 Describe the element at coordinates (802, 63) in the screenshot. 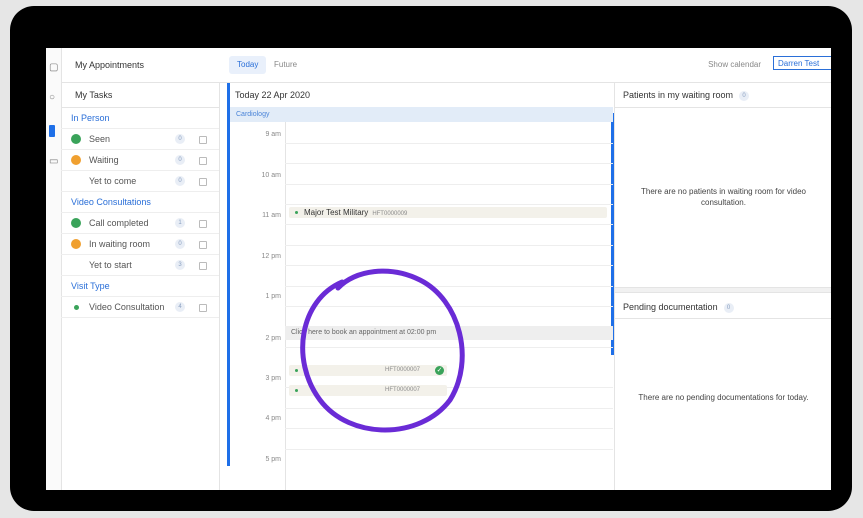

I see `calendar-select: Darren Test` at that location.